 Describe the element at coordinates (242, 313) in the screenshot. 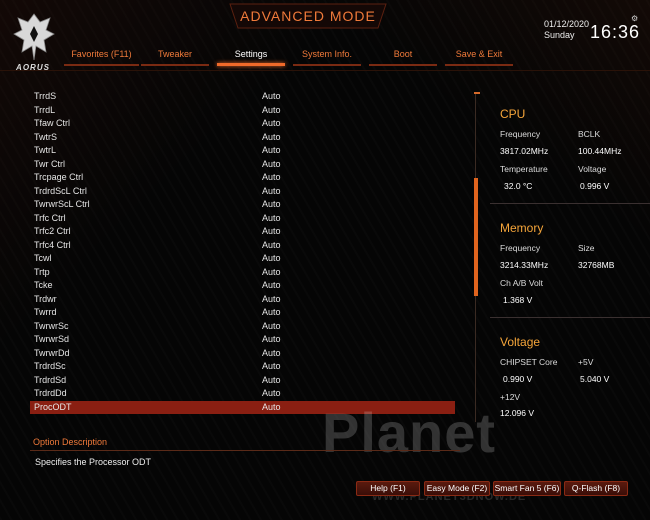

I see `setting-row: Twrrd Auto` at that location.